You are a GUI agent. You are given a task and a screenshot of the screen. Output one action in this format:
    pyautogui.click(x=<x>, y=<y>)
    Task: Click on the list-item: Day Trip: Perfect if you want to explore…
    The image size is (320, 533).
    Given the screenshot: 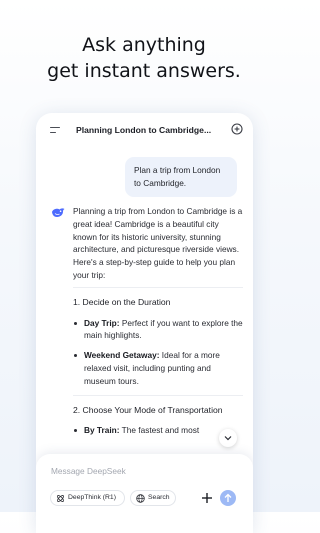 What is the action you would take?
    pyautogui.click(x=158, y=330)
    